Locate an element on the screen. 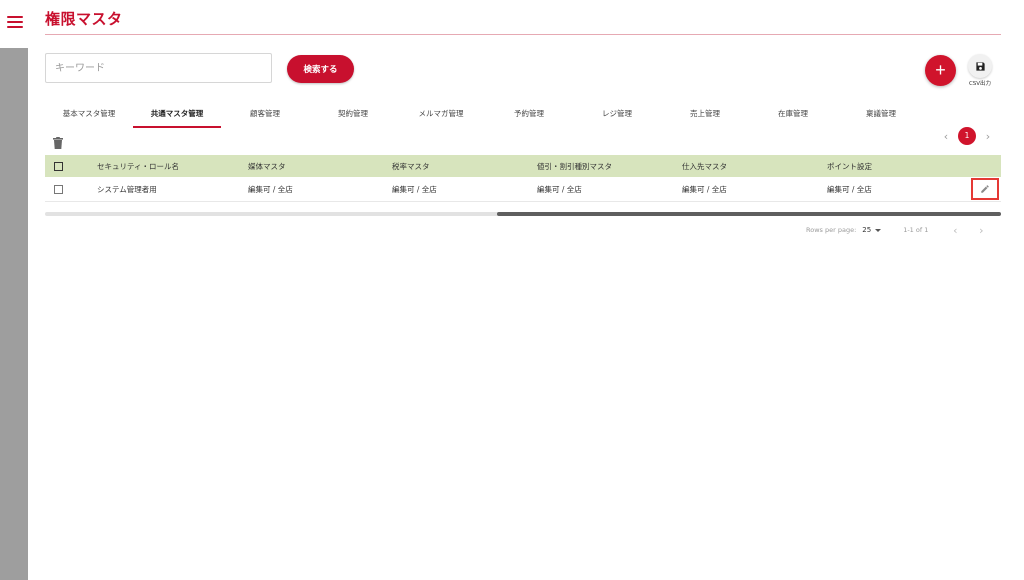 The image size is (1024, 580). rows-per-page-select: 25 is located at coordinates (872, 230).